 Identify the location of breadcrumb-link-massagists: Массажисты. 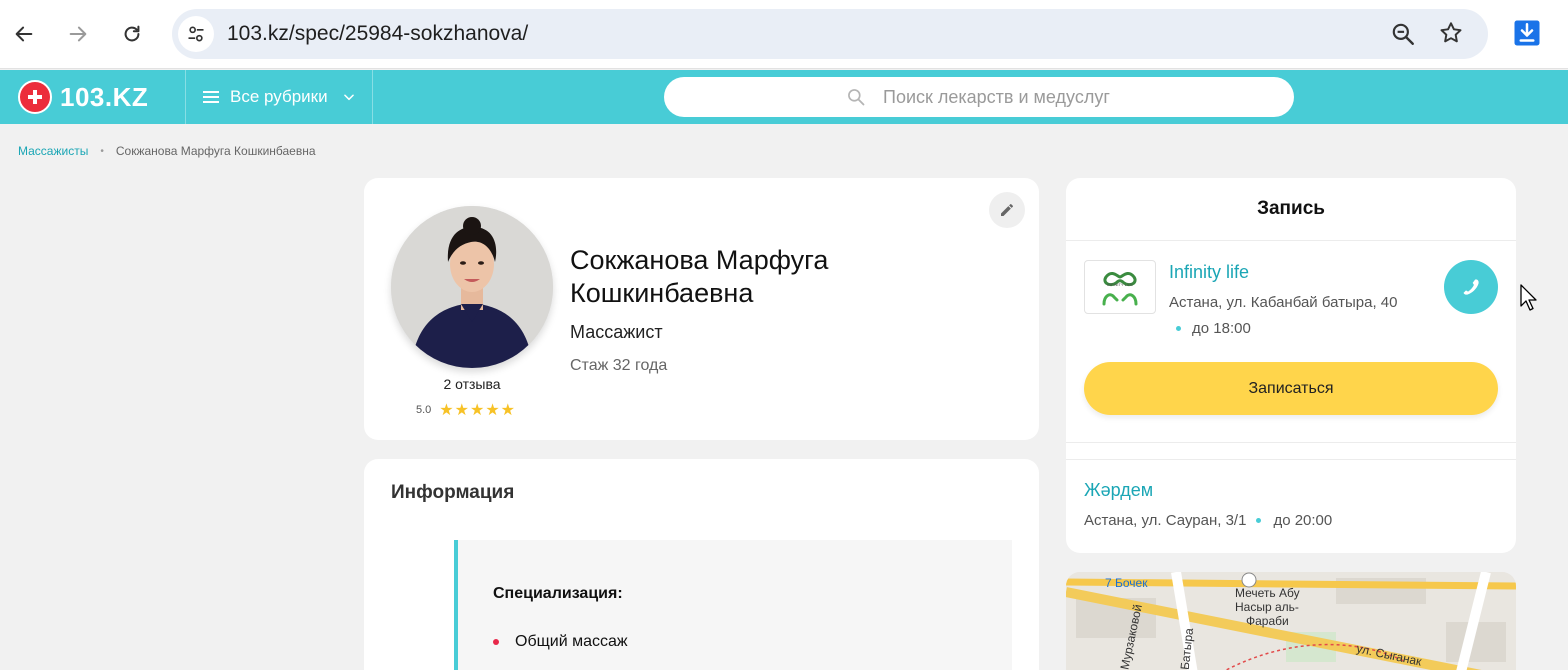
(53, 151).